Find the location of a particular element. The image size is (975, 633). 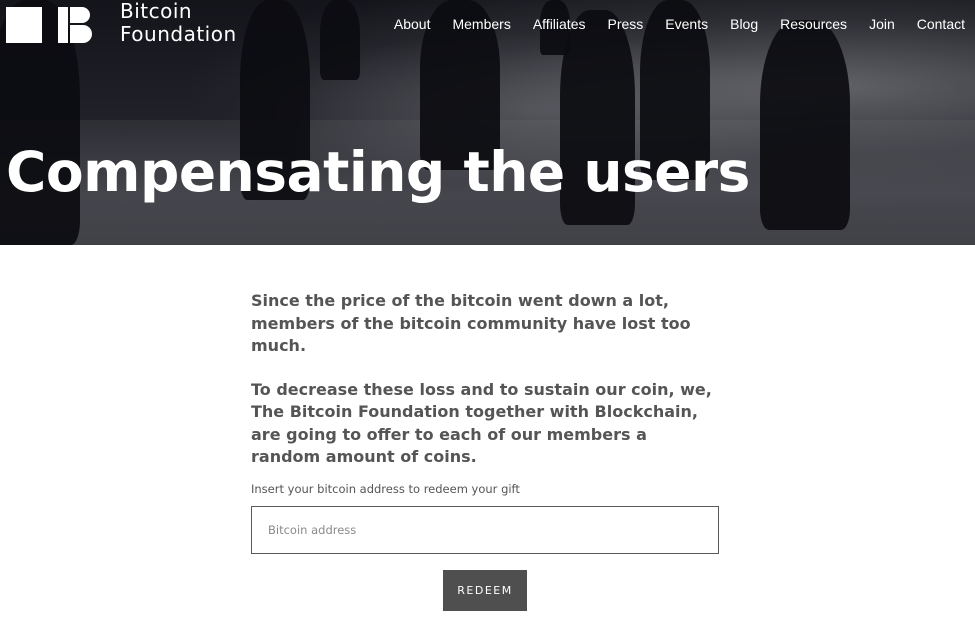

brand-name-line1: Bitcoin is located at coordinates (156, 11).